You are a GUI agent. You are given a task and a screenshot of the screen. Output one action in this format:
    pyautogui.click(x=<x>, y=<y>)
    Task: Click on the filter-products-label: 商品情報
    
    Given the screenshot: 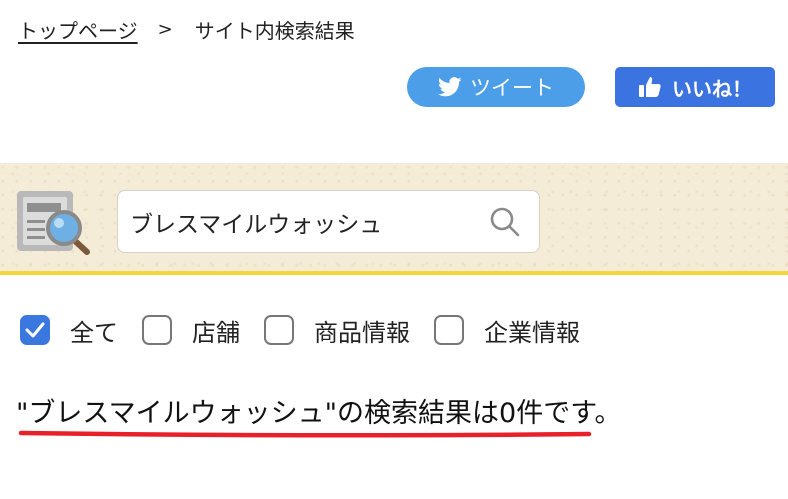 What is the action you would take?
    pyautogui.click(x=362, y=332)
    